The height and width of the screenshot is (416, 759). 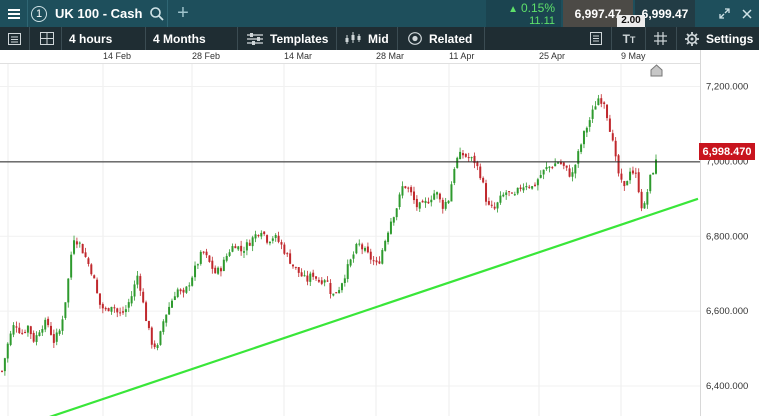 What do you see at coordinates (90, 38) in the screenshot?
I see `timeframe-selector: 4 hours` at bounding box center [90, 38].